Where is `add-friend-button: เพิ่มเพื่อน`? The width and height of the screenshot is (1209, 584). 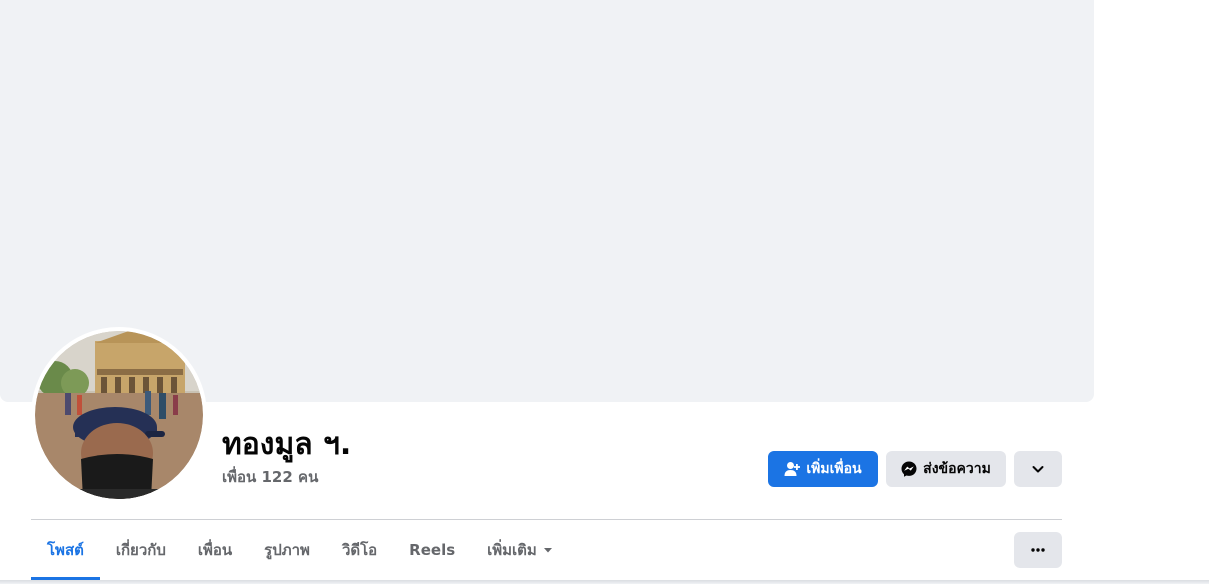 add-friend-button: เพิ่มเพื่อน is located at coordinates (823, 469).